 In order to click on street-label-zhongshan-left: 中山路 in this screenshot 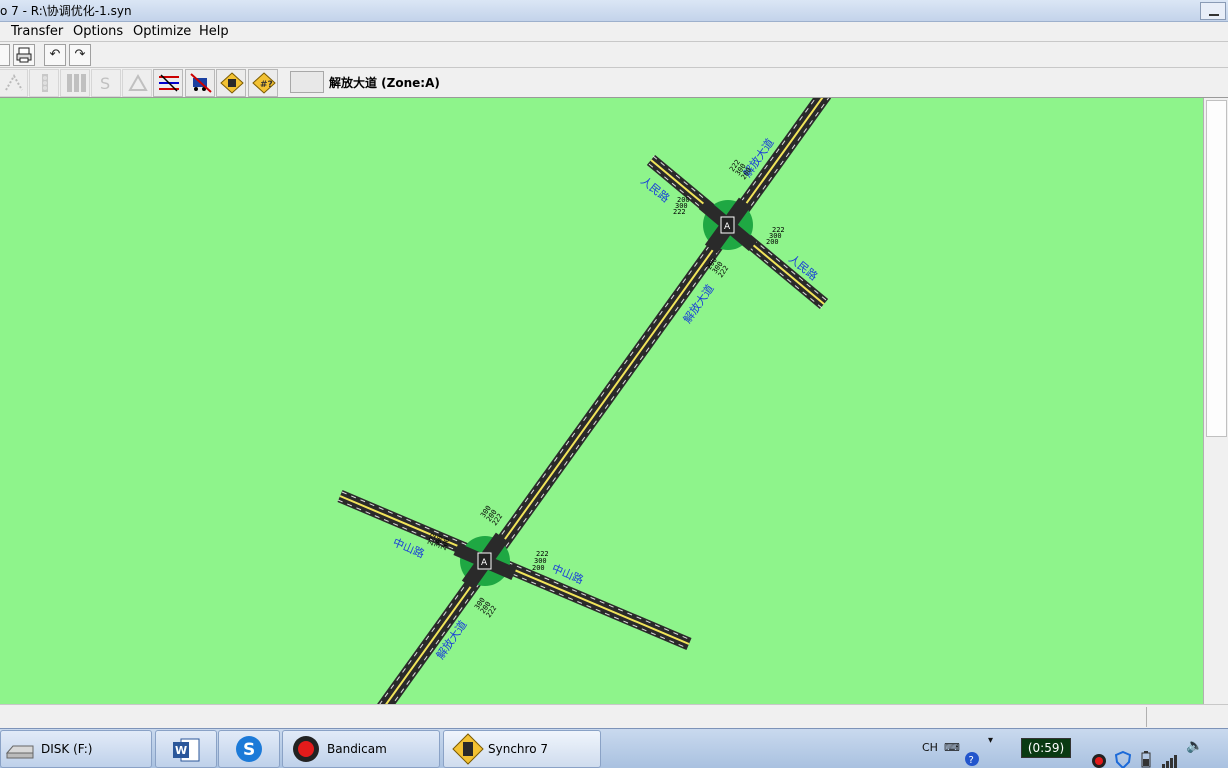, I will do `click(408, 548)`.